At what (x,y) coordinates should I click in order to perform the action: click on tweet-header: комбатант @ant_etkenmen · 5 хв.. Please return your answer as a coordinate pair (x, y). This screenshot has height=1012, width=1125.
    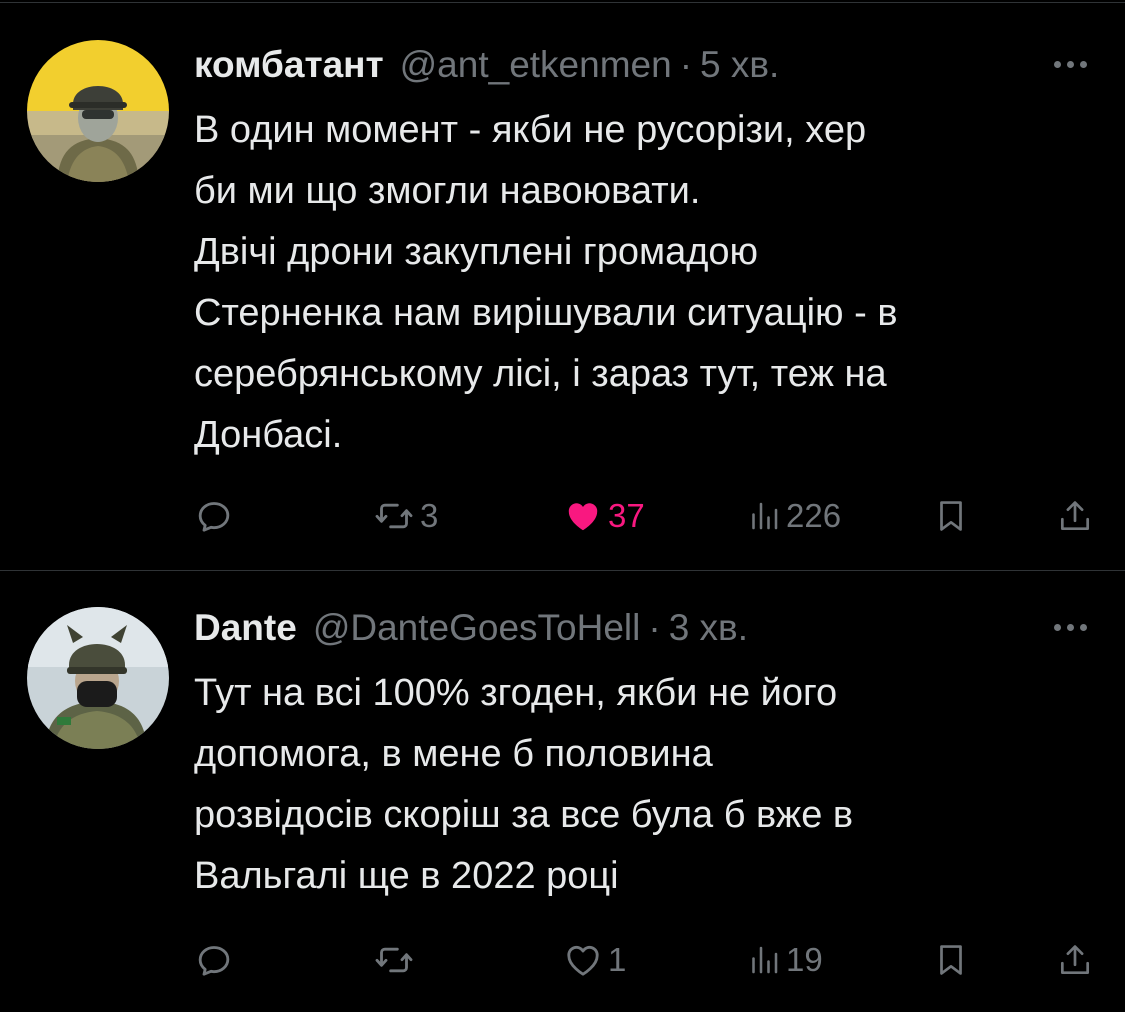
    Looking at the image, I should click on (644, 65).